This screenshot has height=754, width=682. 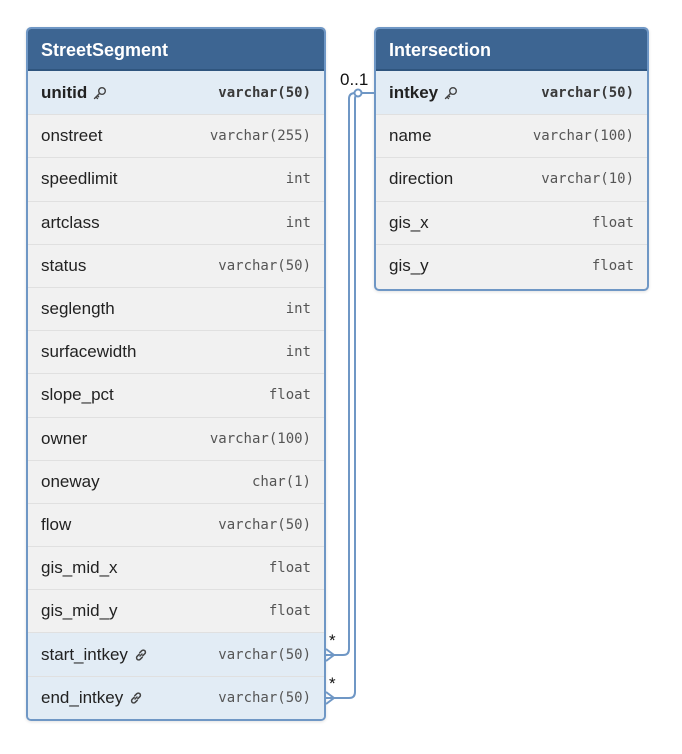 I want to click on optional-circle-marker, so click(x=358, y=93).